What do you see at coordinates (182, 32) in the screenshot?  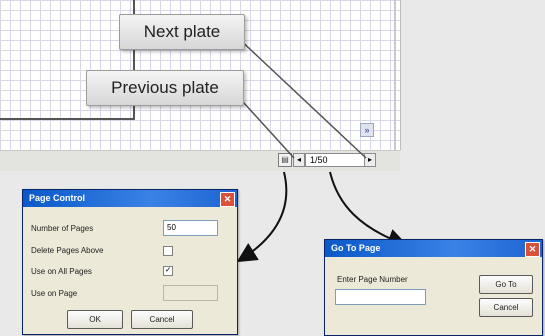 I see `next-plate-callout: Next plate` at bounding box center [182, 32].